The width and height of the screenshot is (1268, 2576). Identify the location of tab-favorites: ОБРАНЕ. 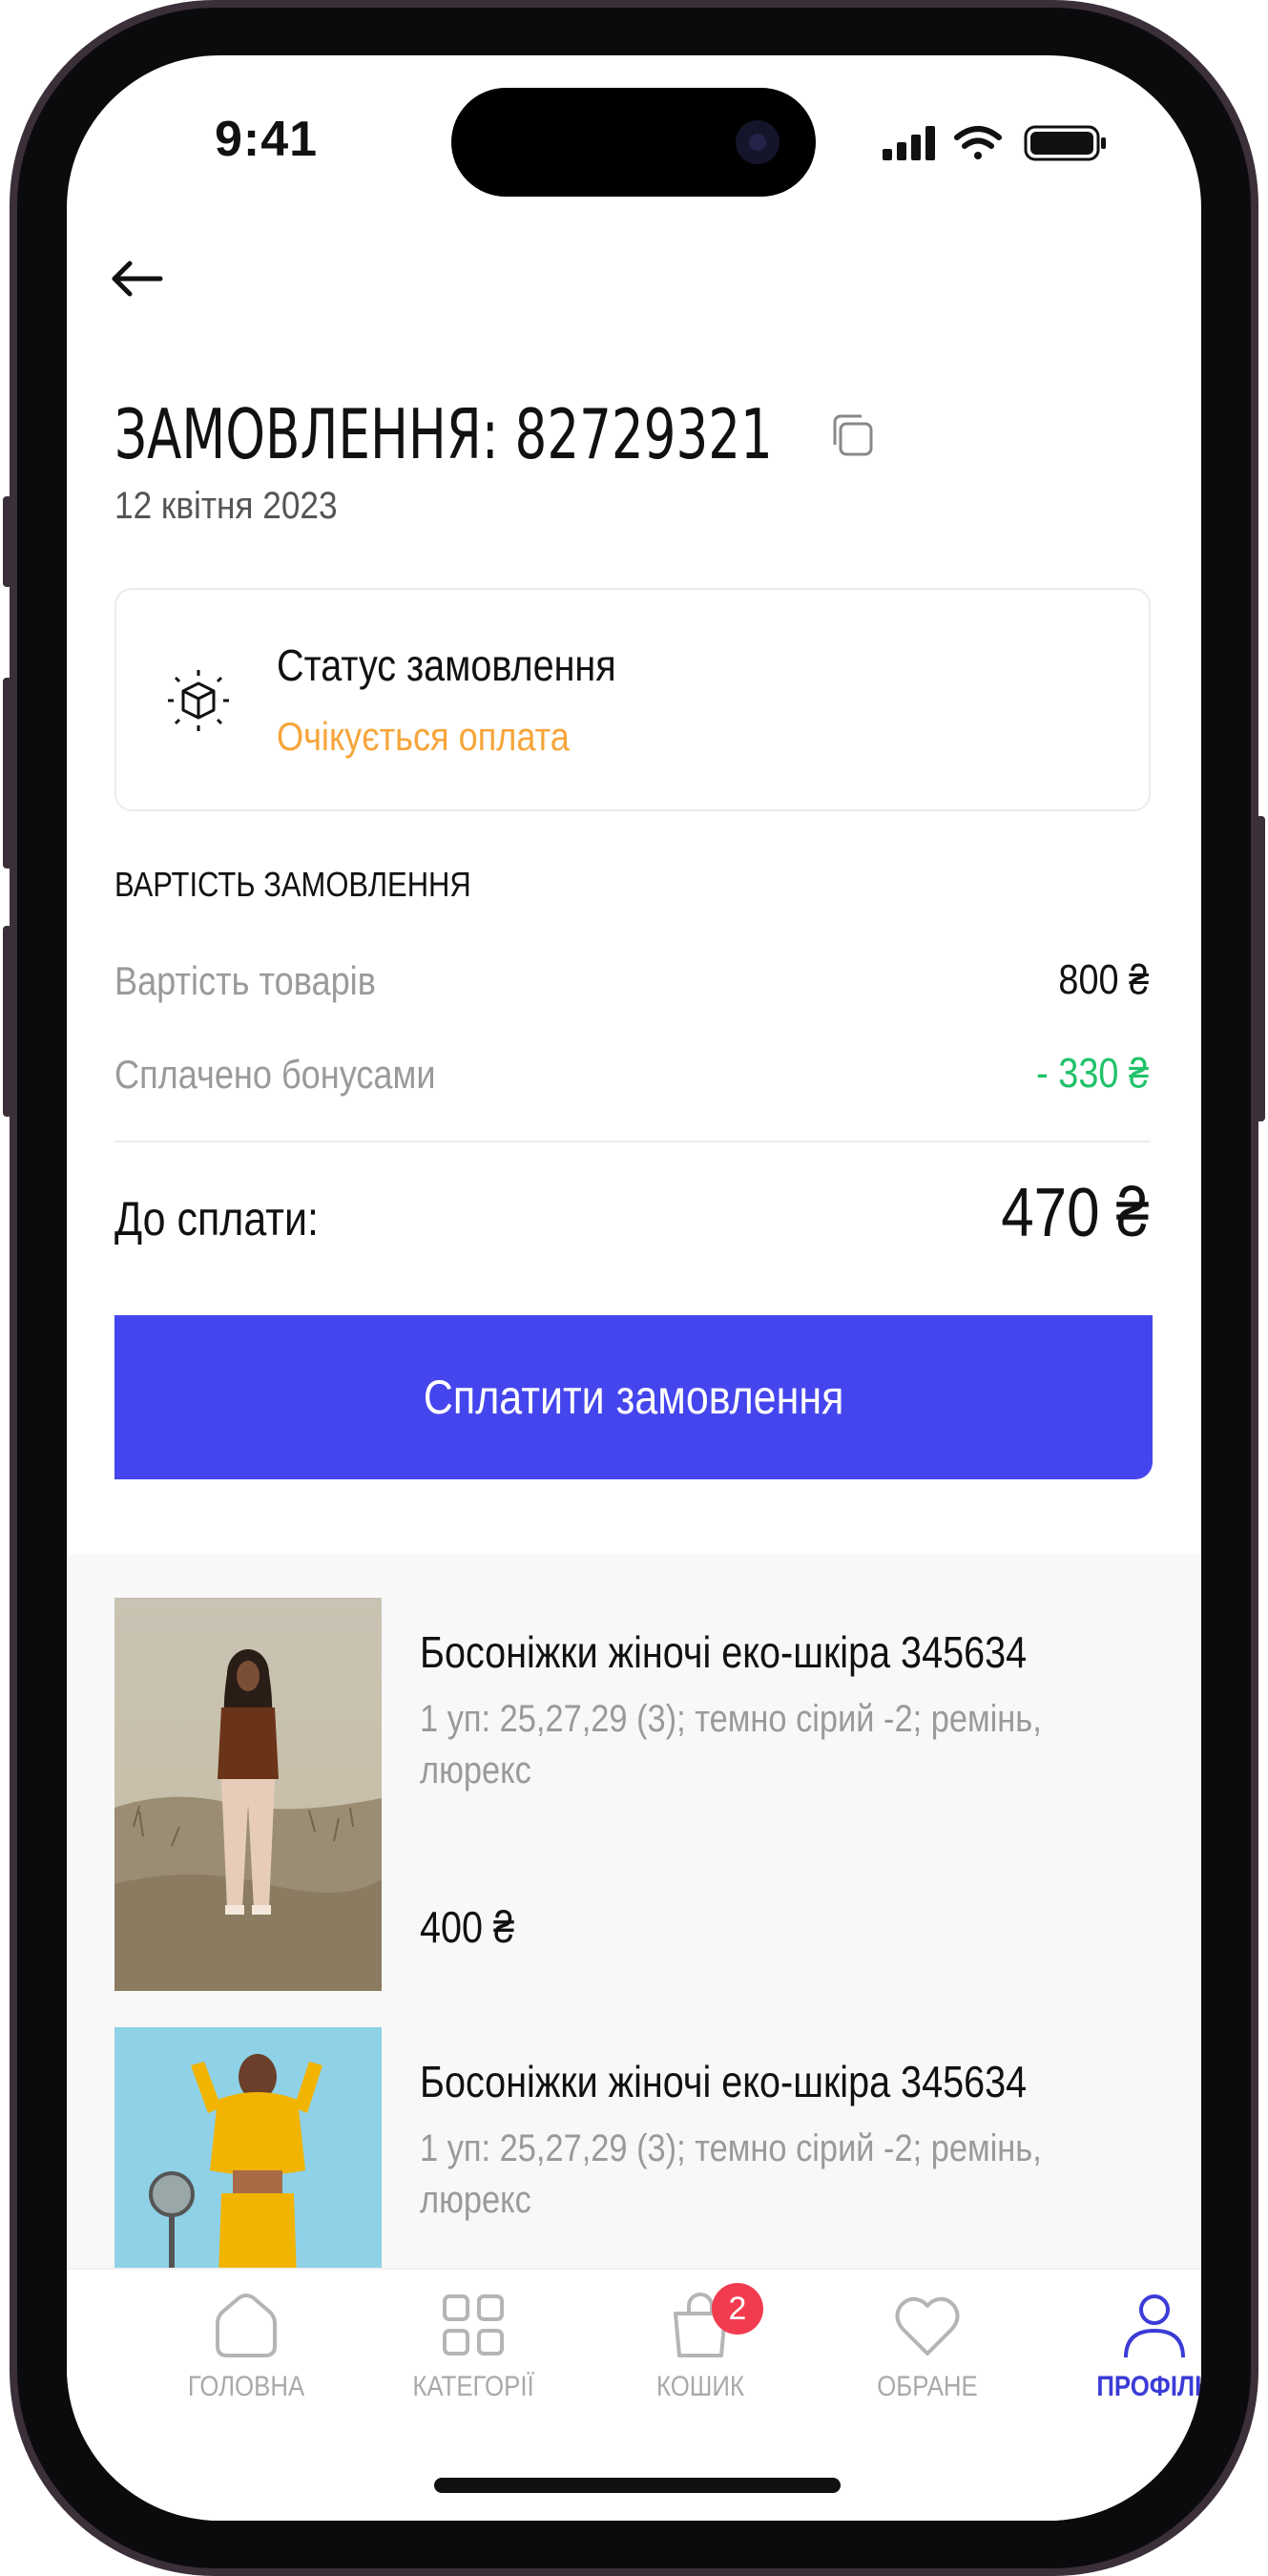
(927, 2353).